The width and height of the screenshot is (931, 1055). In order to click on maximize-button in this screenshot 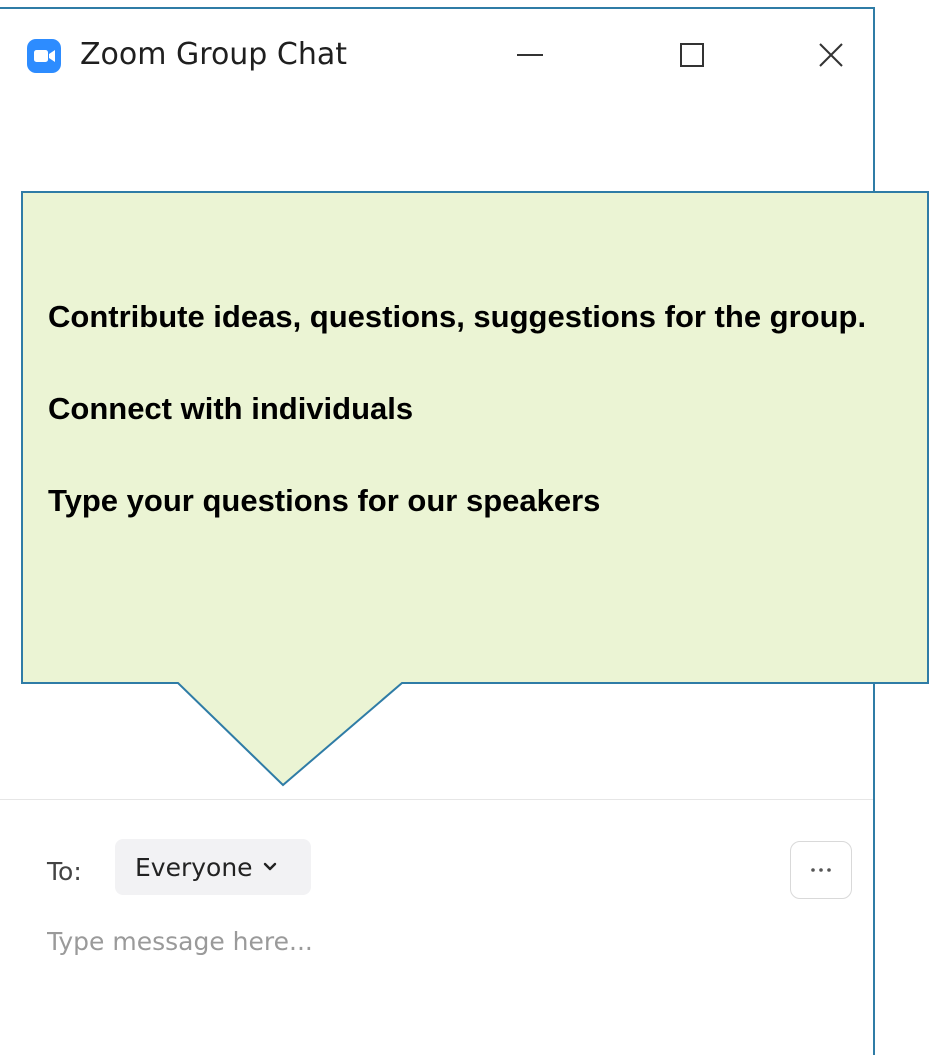, I will do `click(692, 55)`.